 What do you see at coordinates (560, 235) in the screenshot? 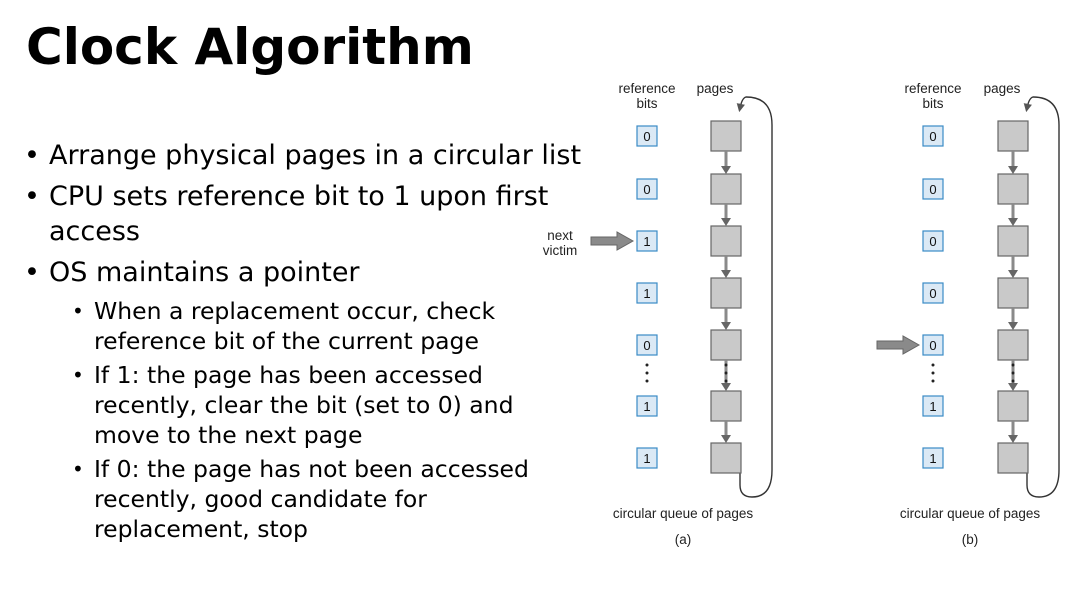
I see `next-victim-label: next` at bounding box center [560, 235].